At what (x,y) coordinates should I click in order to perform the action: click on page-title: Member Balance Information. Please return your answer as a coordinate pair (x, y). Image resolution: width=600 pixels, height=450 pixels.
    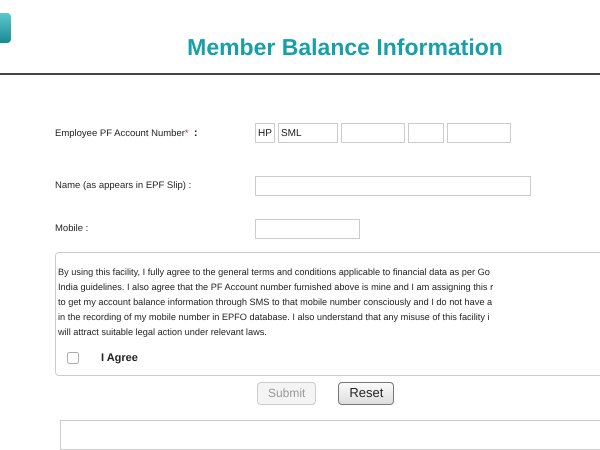
    Looking at the image, I should click on (345, 47).